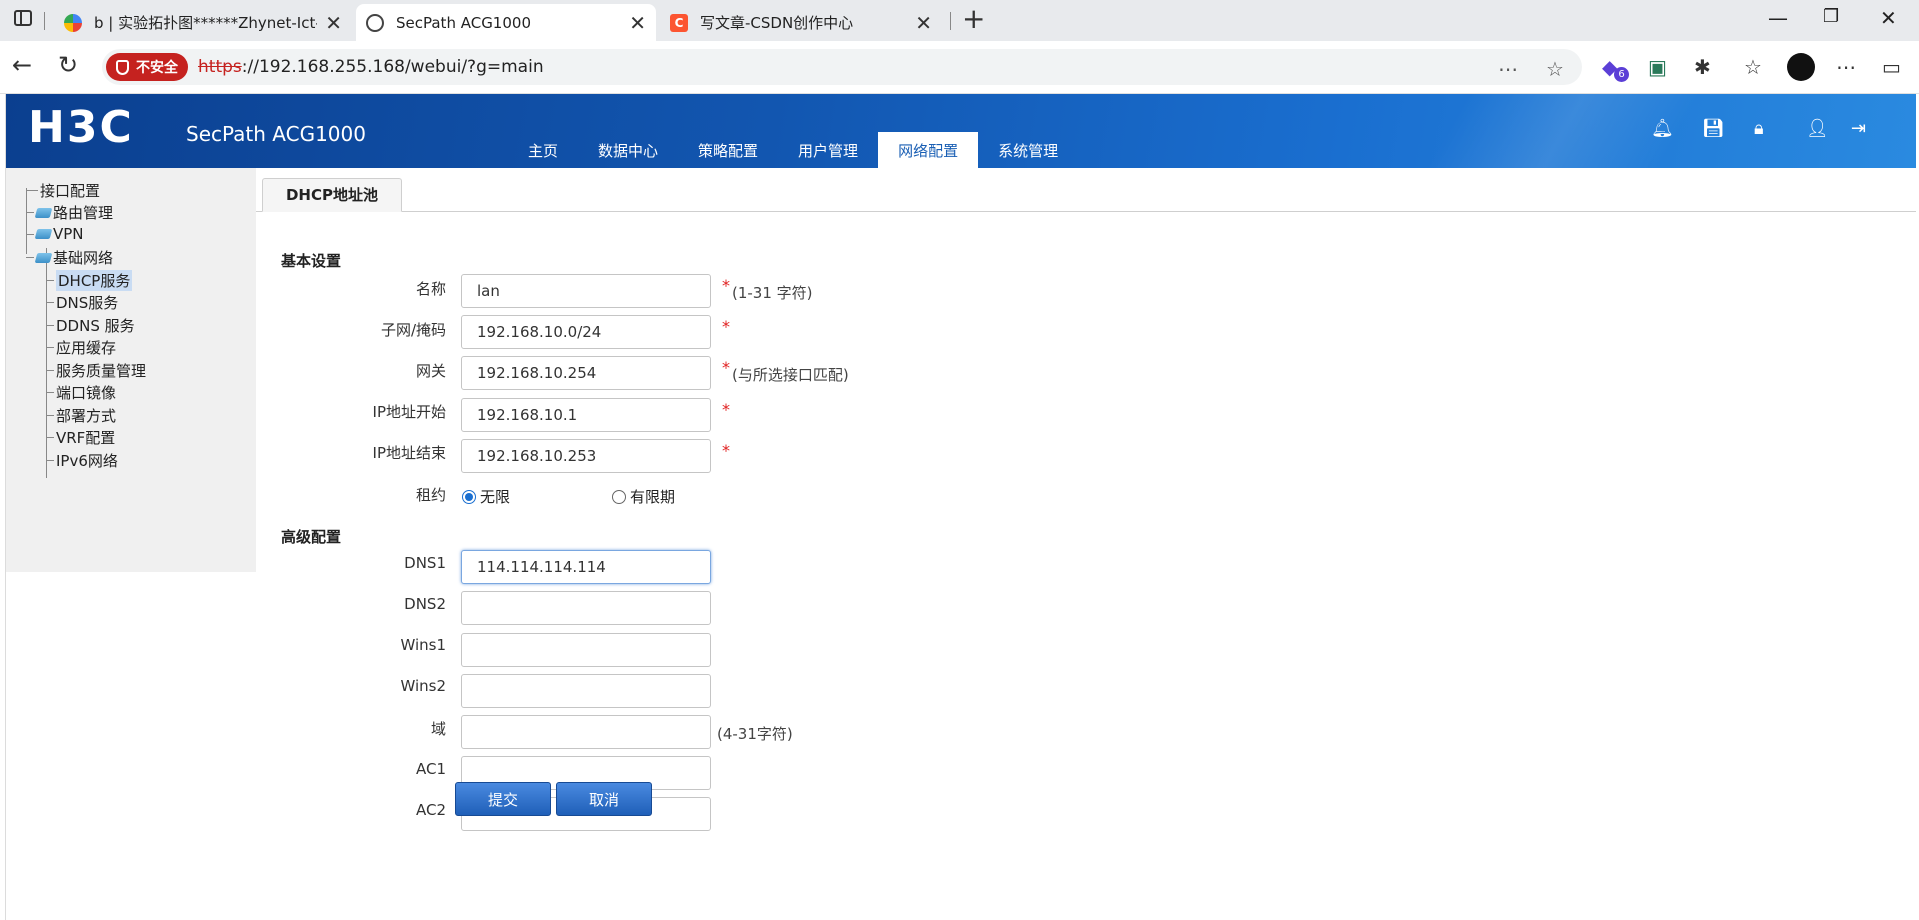 The image size is (1919, 920). I want to click on domain-field, so click(586, 732).